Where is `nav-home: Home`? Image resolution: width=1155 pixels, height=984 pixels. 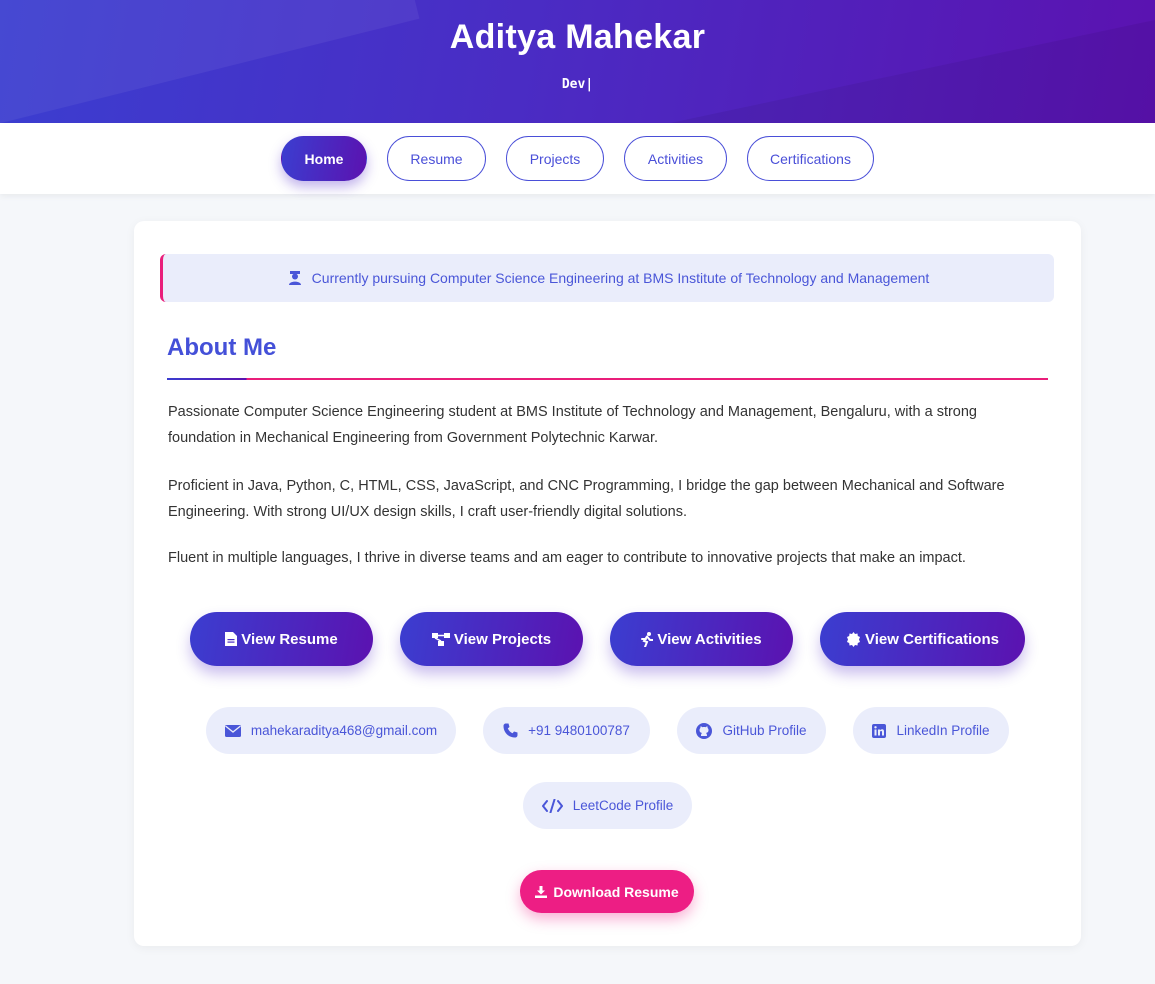 nav-home: Home is located at coordinates (324, 158).